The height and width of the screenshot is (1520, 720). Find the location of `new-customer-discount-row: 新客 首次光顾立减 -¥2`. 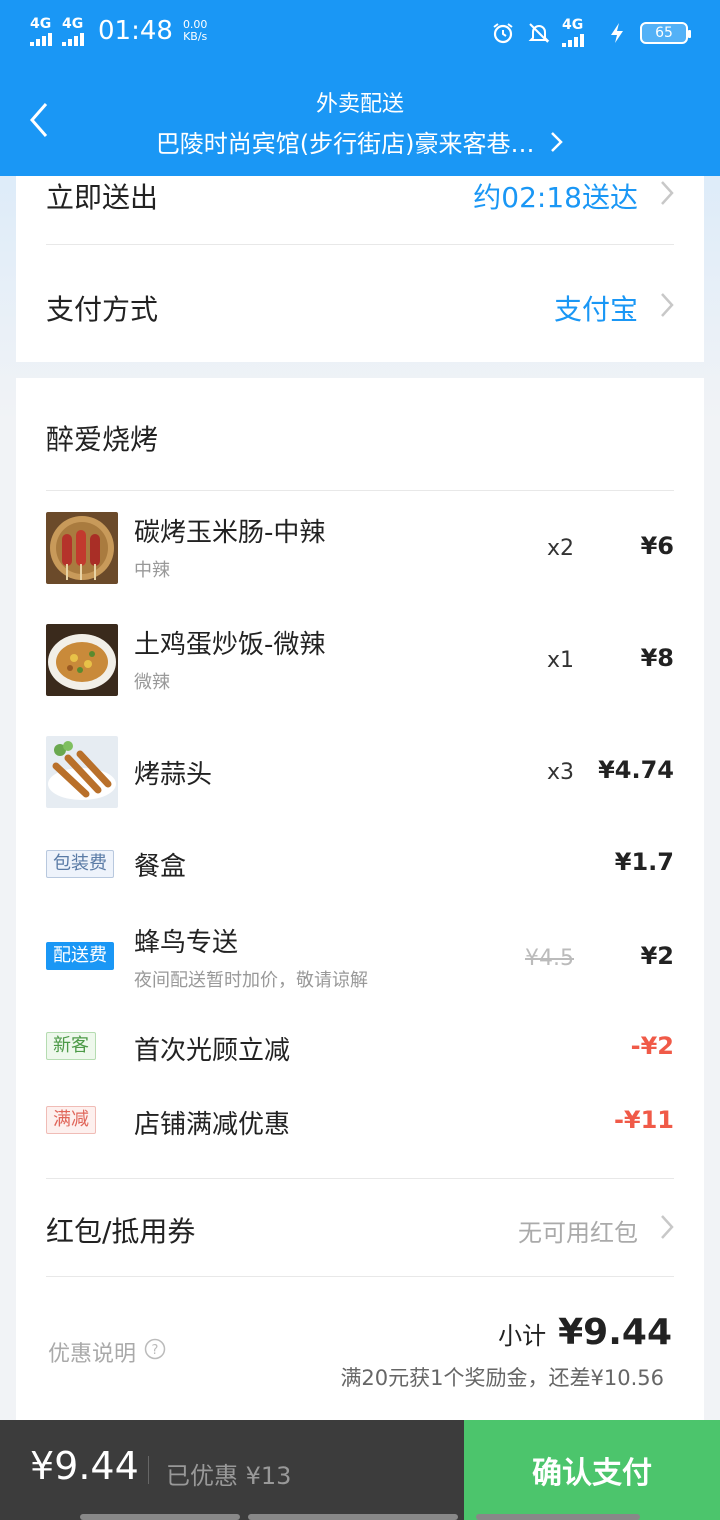

new-customer-discount-row: 新客 首次光顾立减 -¥2 is located at coordinates (360, 1050).